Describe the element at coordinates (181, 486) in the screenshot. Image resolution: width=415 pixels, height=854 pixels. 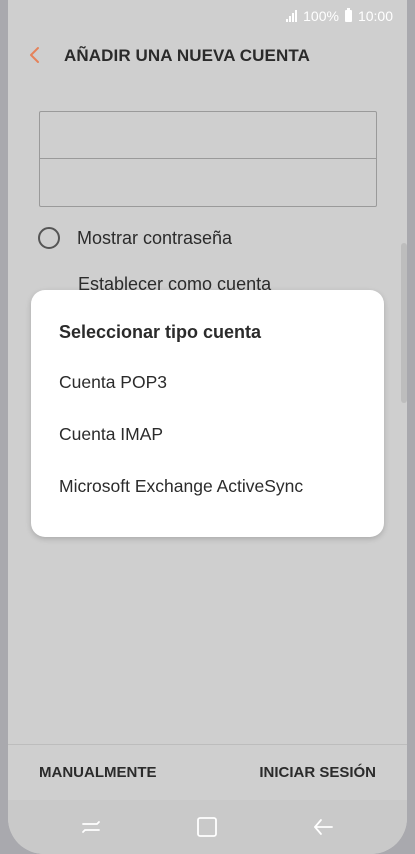
I see `option-exchange-activesync: Microsoft Exchange ActiveSync` at that location.